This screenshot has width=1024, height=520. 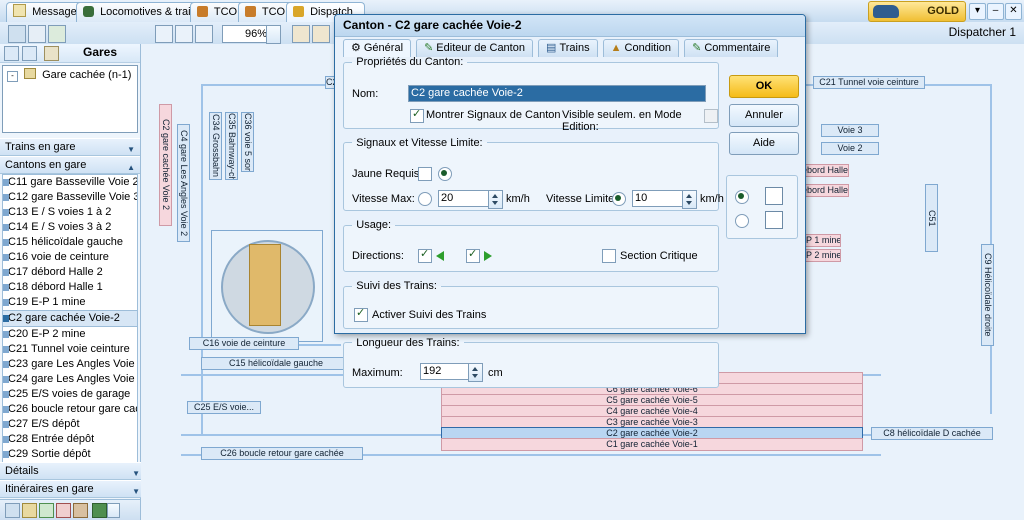 I want to click on panel-list-icon, so click(x=51, y=53).